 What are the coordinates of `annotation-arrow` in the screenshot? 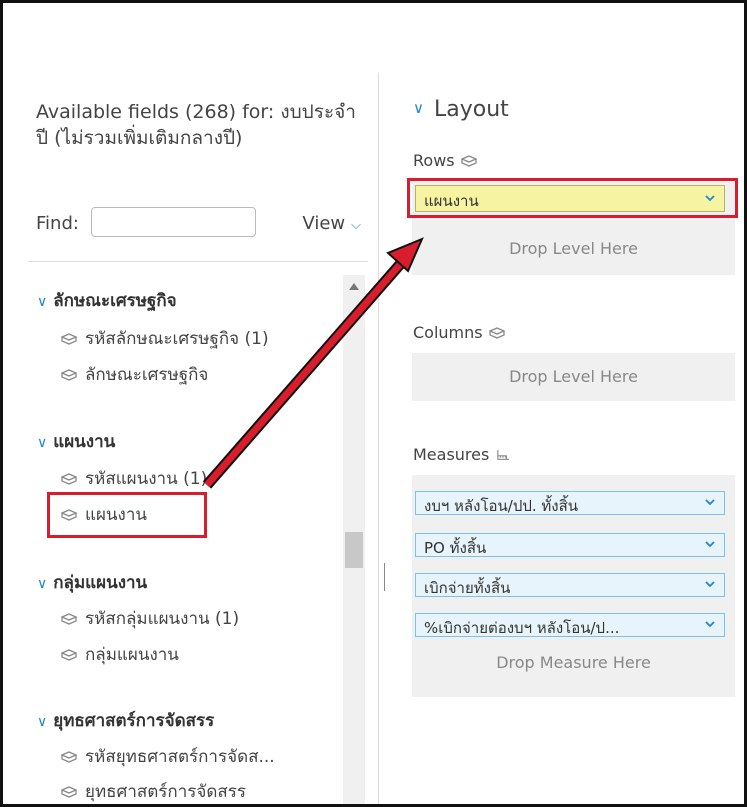 It's located at (313, 363).